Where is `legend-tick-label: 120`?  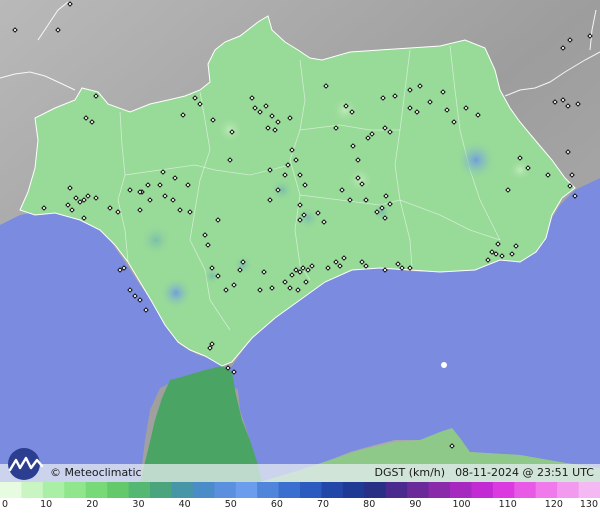 legend-tick-label: 120 is located at coordinates (553, 504).